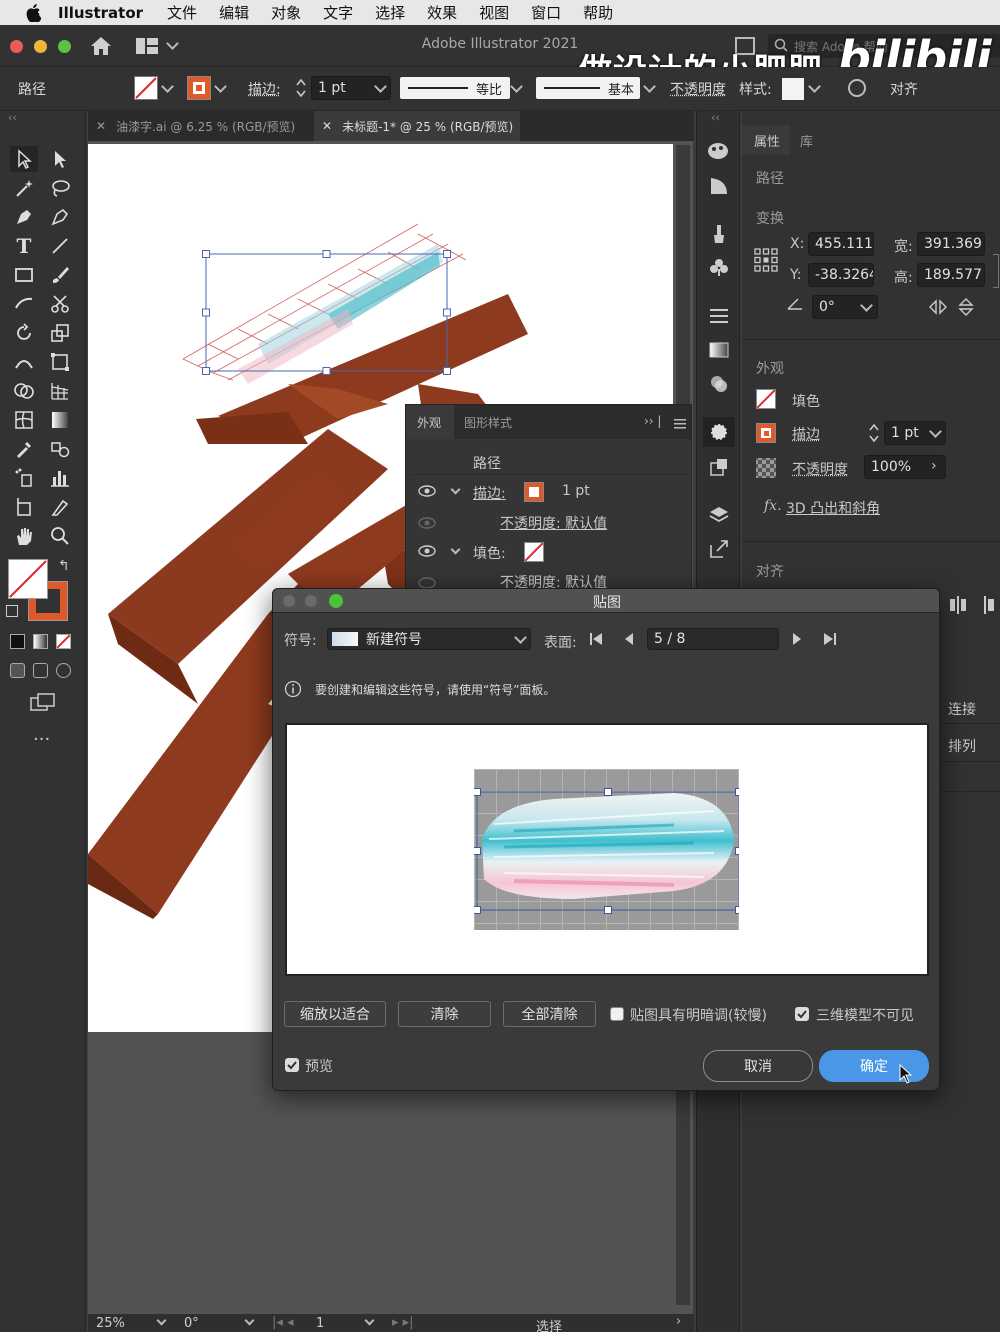 Image resolution: width=1000 pixels, height=1332 pixels. Describe the element at coordinates (549, 461) in the screenshot. I see `appearance-path-row` at that location.